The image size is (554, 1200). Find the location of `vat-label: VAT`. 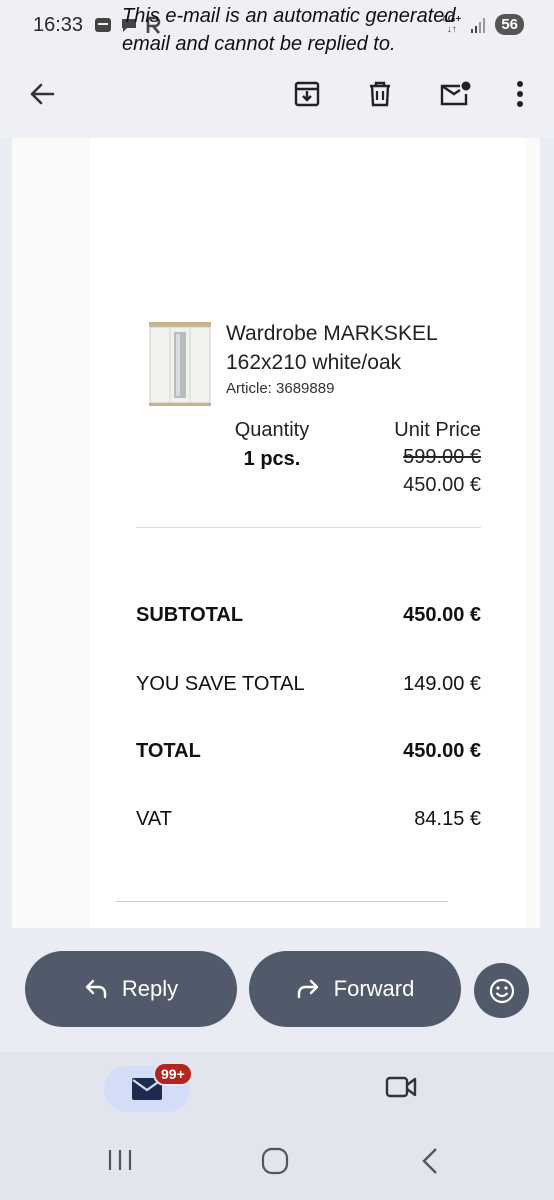

vat-label: VAT is located at coordinates (154, 819).